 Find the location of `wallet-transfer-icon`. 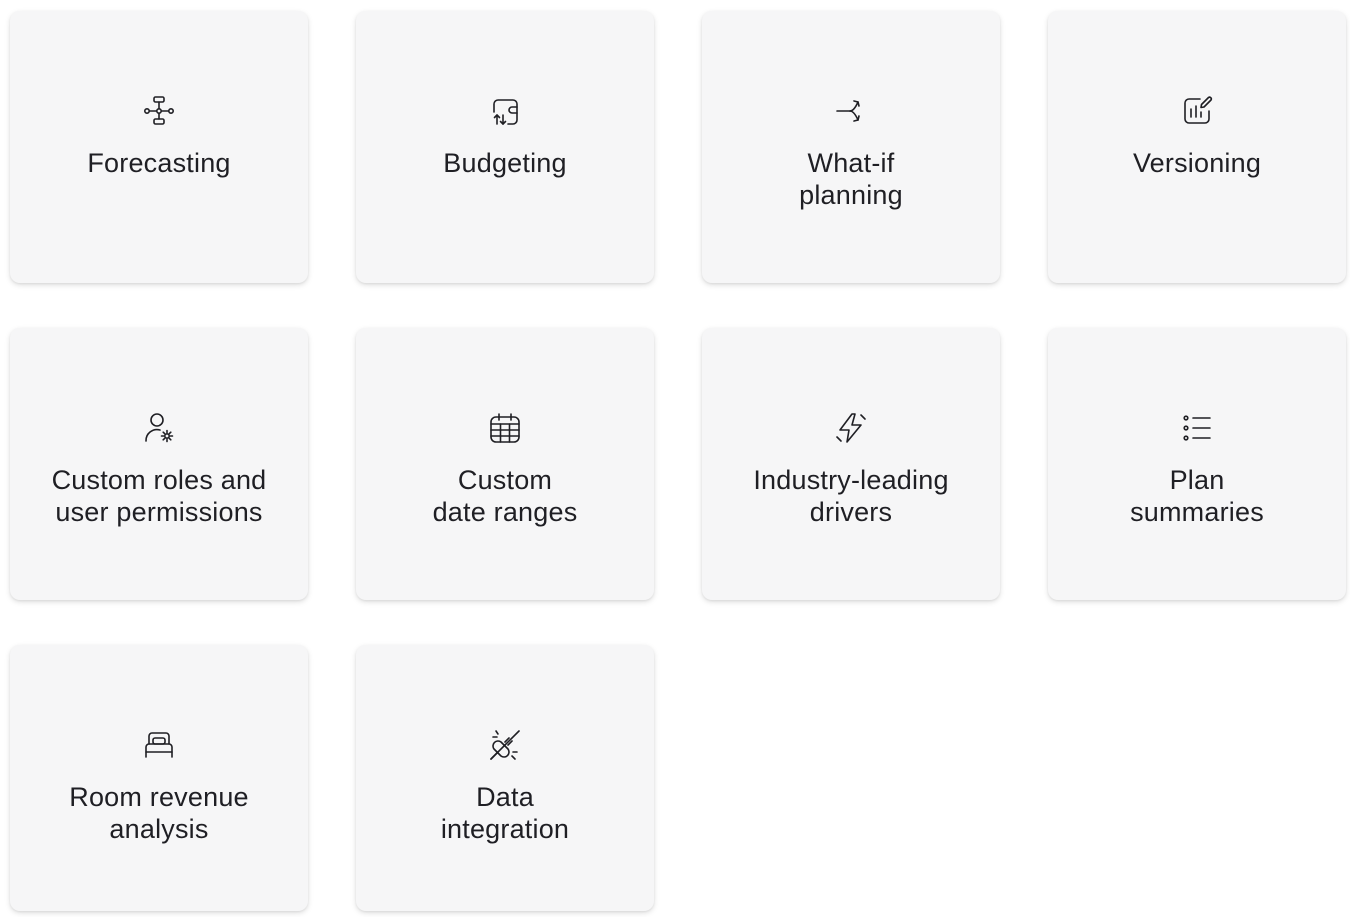

wallet-transfer-icon is located at coordinates (505, 111).